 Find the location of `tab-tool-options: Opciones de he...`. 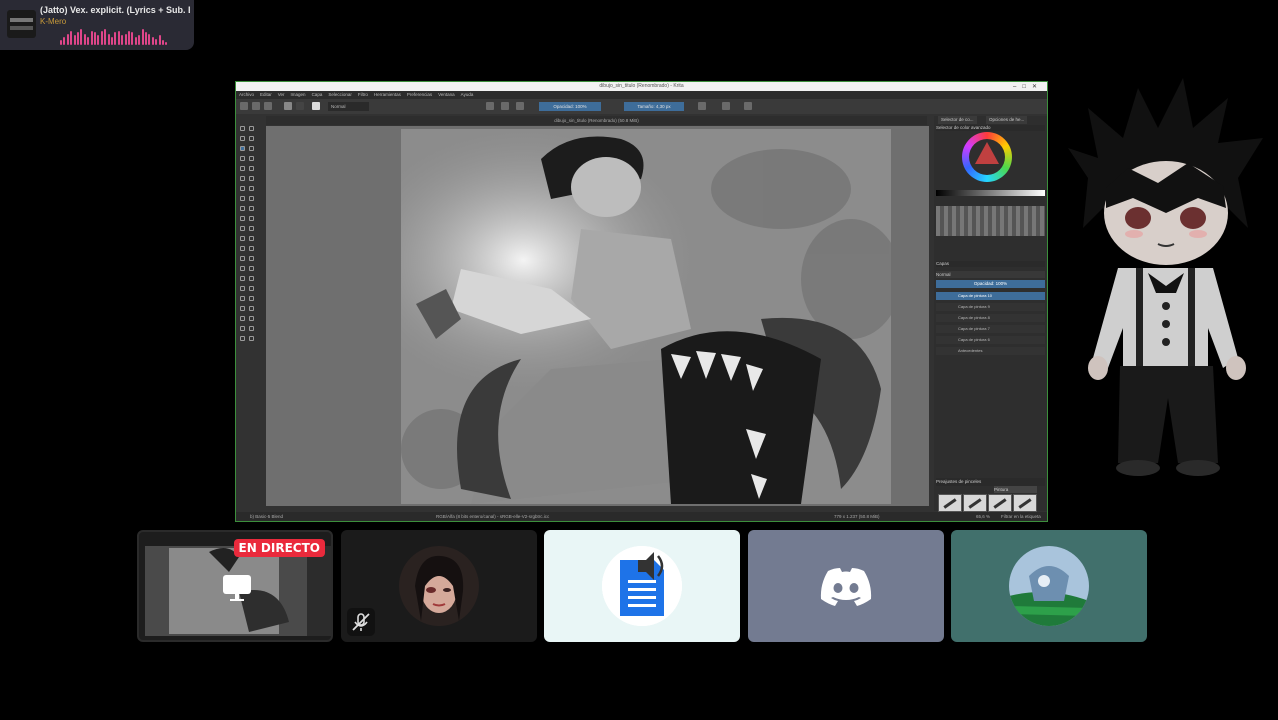

tab-tool-options: Opciones de he... is located at coordinates (1007, 120).